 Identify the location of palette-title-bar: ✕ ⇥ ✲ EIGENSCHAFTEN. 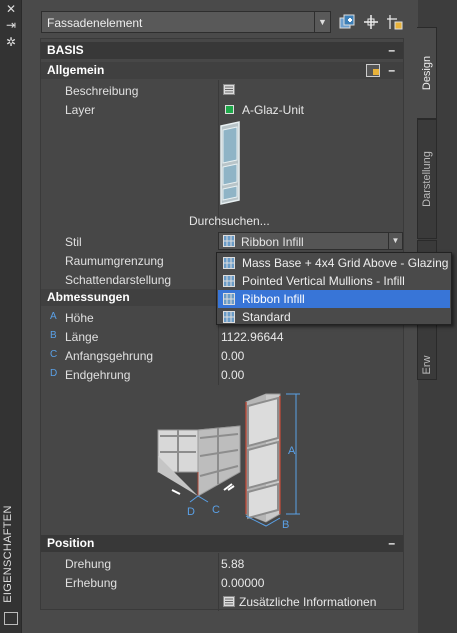
(11, 316).